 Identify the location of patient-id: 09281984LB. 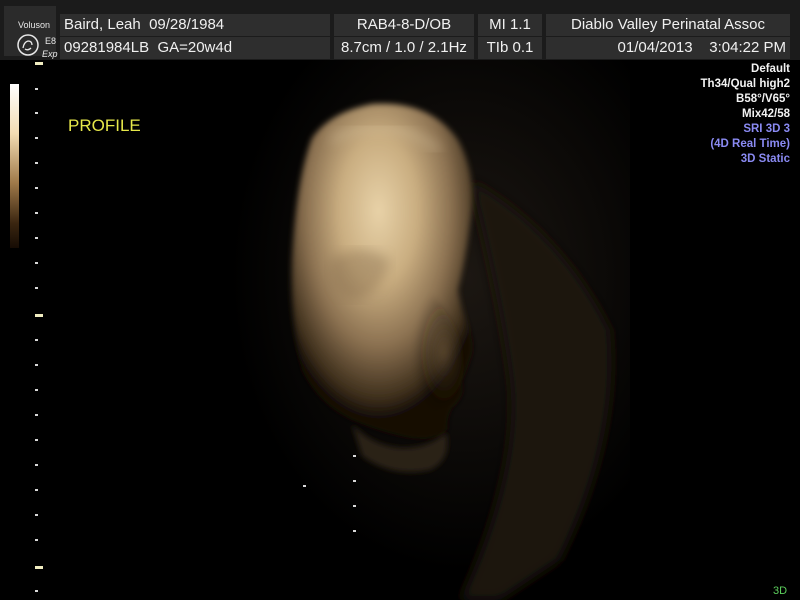
(107, 47).